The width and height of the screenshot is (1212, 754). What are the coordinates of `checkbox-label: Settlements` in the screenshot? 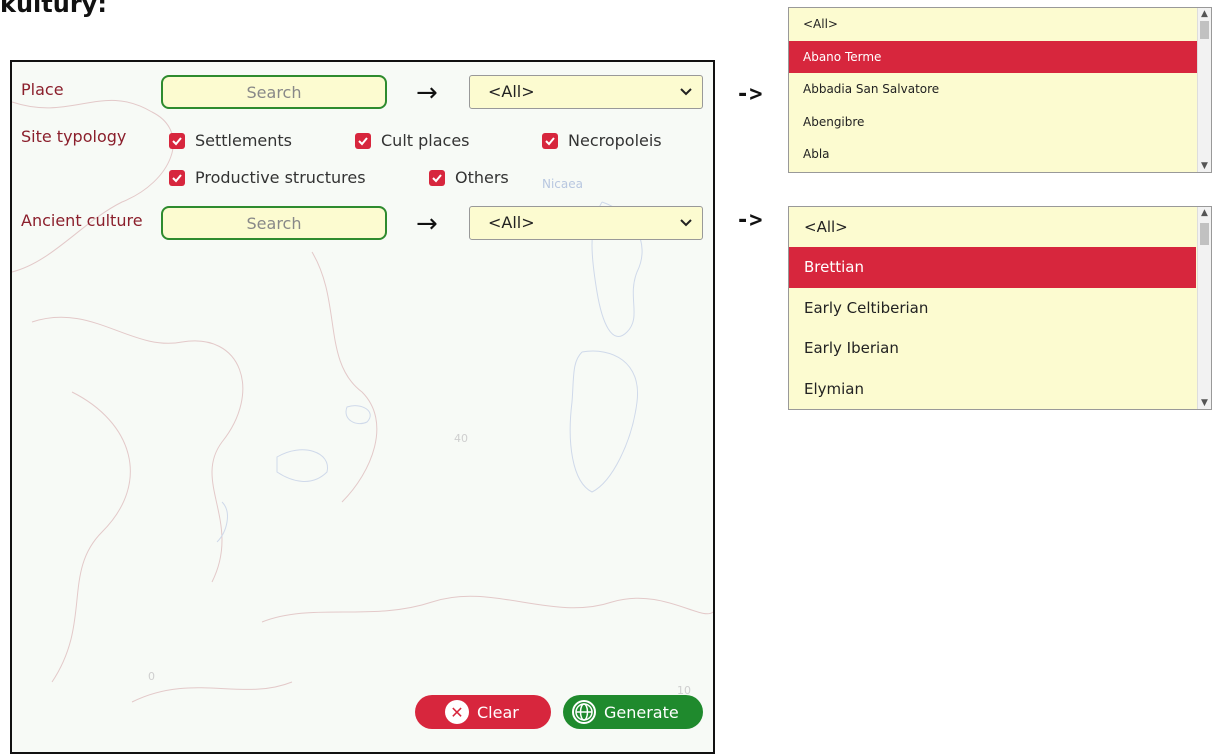 It's located at (244, 140).